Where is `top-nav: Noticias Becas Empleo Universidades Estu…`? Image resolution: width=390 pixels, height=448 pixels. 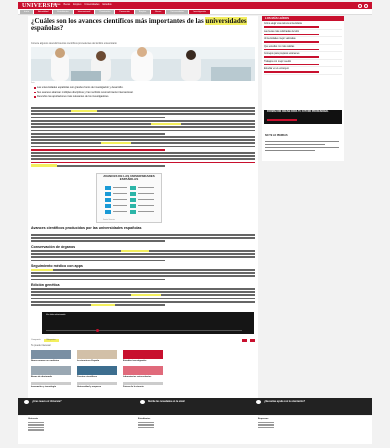 top-nav: Noticias Becas Empleo Universidades Estu… is located at coordinates (82, 5).